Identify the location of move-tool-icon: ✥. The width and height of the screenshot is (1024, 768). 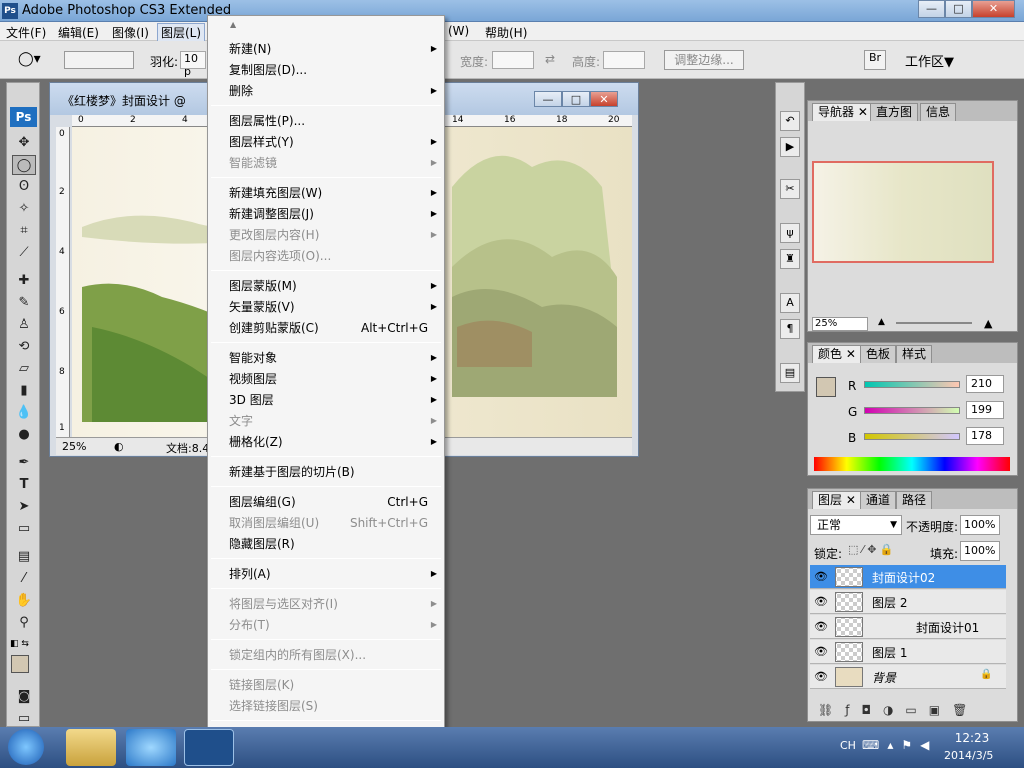
(24, 143).